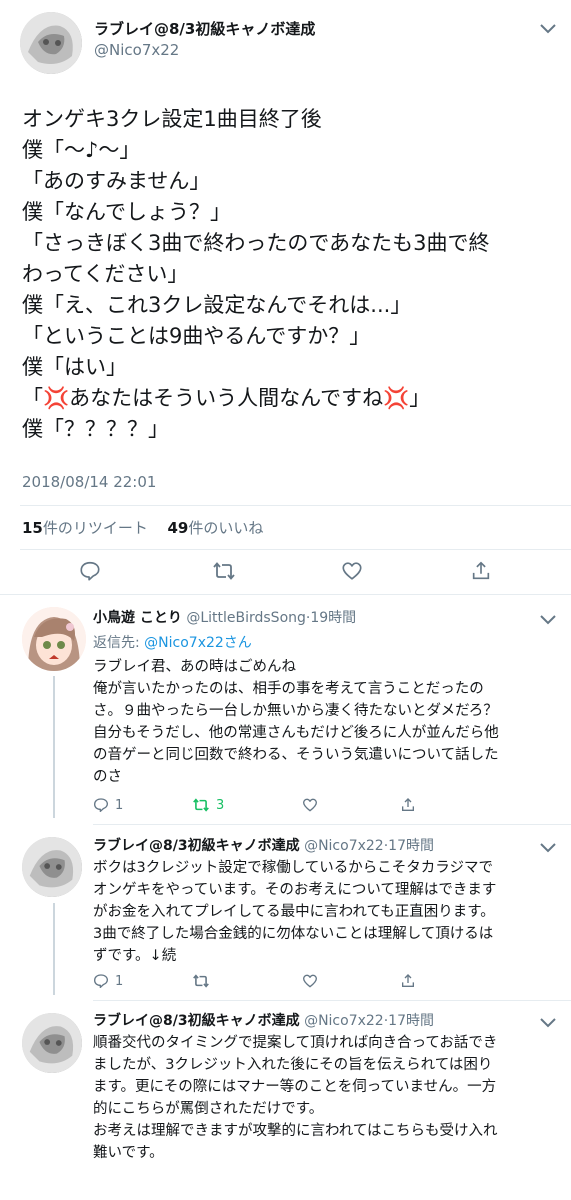 This screenshot has height=1200, width=571. What do you see at coordinates (295, 1043) in the screenshot?
I see `tweet-line: 順番交代のタイミングで提案して頂ければ向き合ってお話でき` at bounding box center [295, 1043].